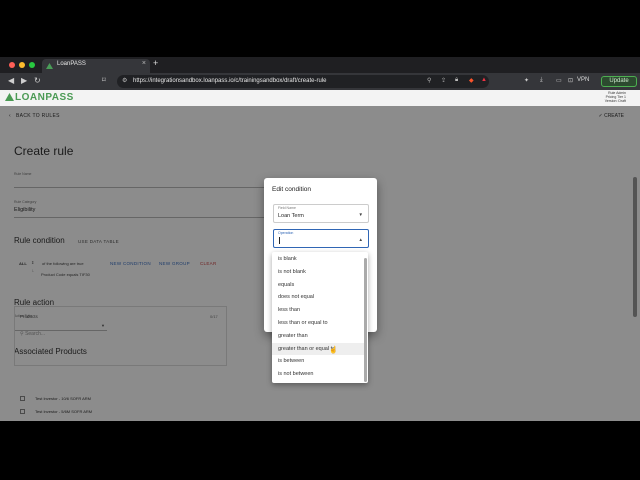  What do you see at coordinates (615, 101) in the screenshot?
I see `user-info-line: Version: Draft` at bounding box center [615, 101].